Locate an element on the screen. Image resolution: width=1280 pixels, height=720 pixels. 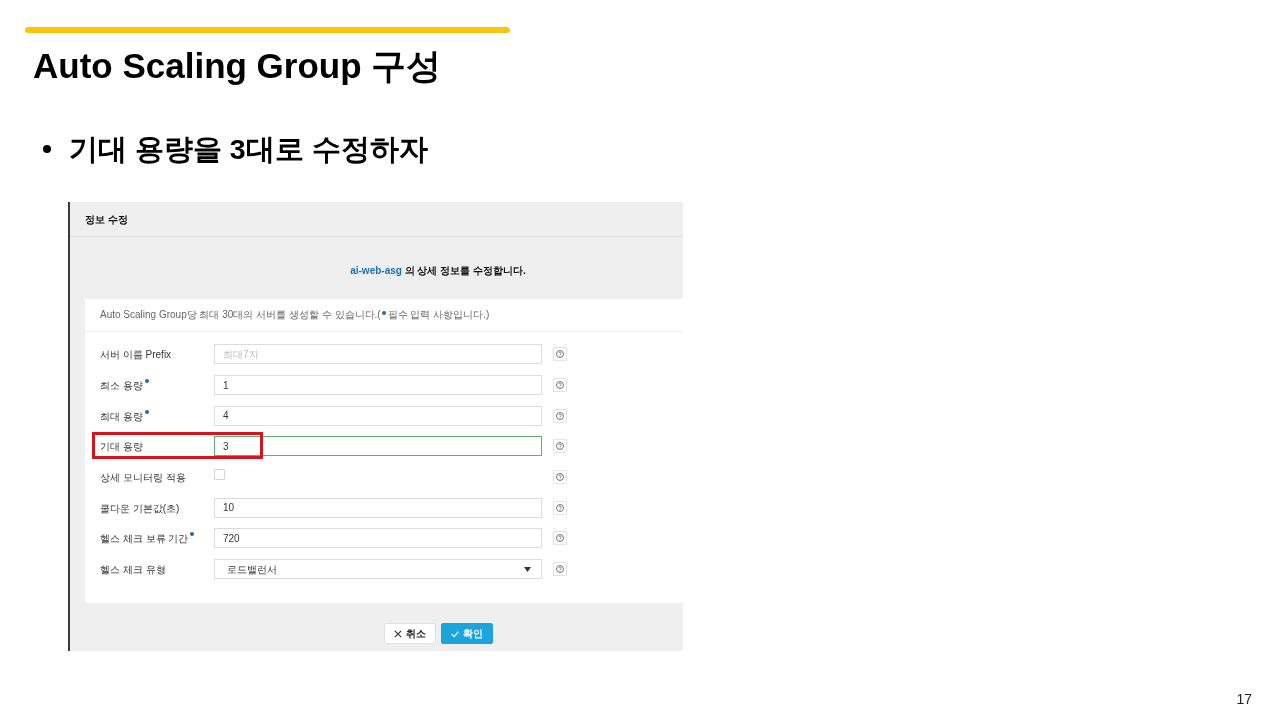
bullet-text: 기대 용량을 3대로 수정하자 is located at coordinates (248, 149).